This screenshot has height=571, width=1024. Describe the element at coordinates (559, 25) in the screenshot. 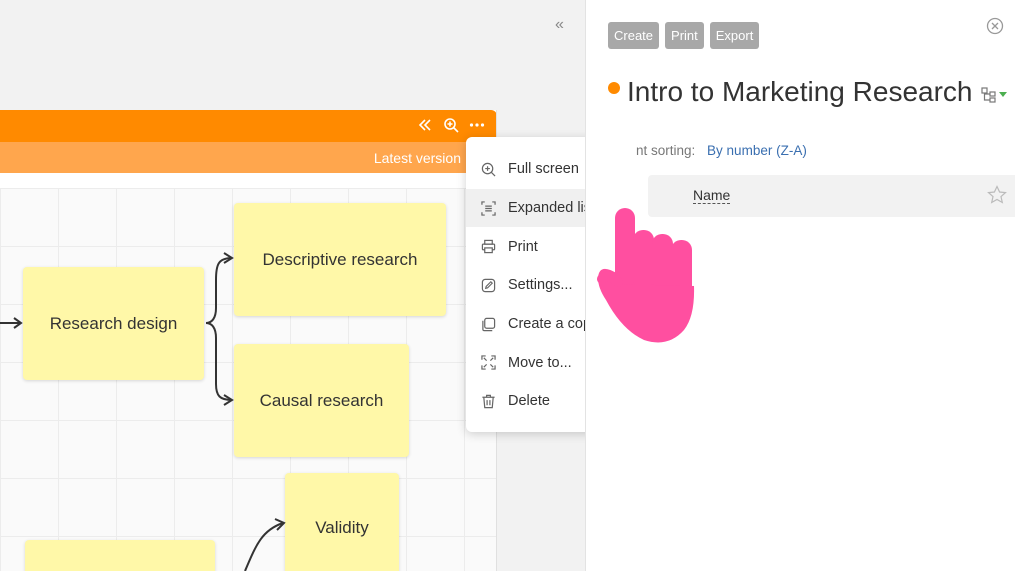

I see `collapse-panel-button: «` at that location.